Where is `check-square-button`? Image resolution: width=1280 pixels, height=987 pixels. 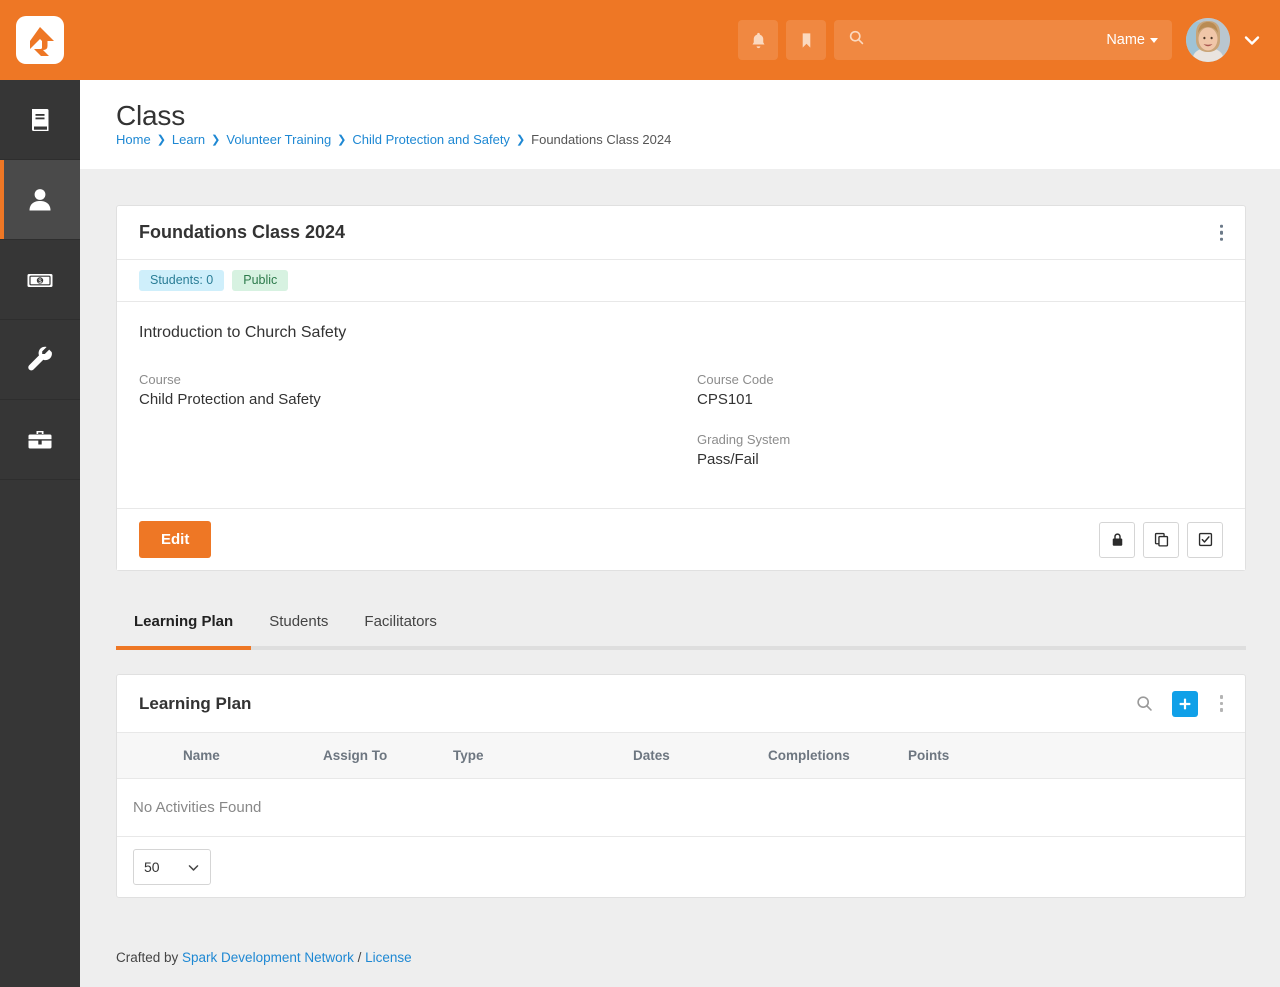 check-square-button is located at coordinates (1205, 539).